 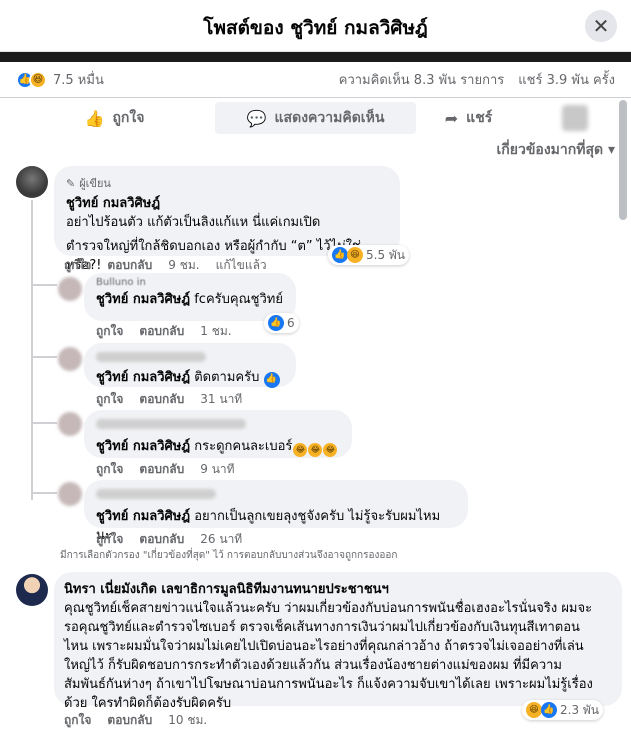 I want to click on sort-dropdown: เกี่ยวข้องมากที่สุด ▾, so click(x=556, y=150).